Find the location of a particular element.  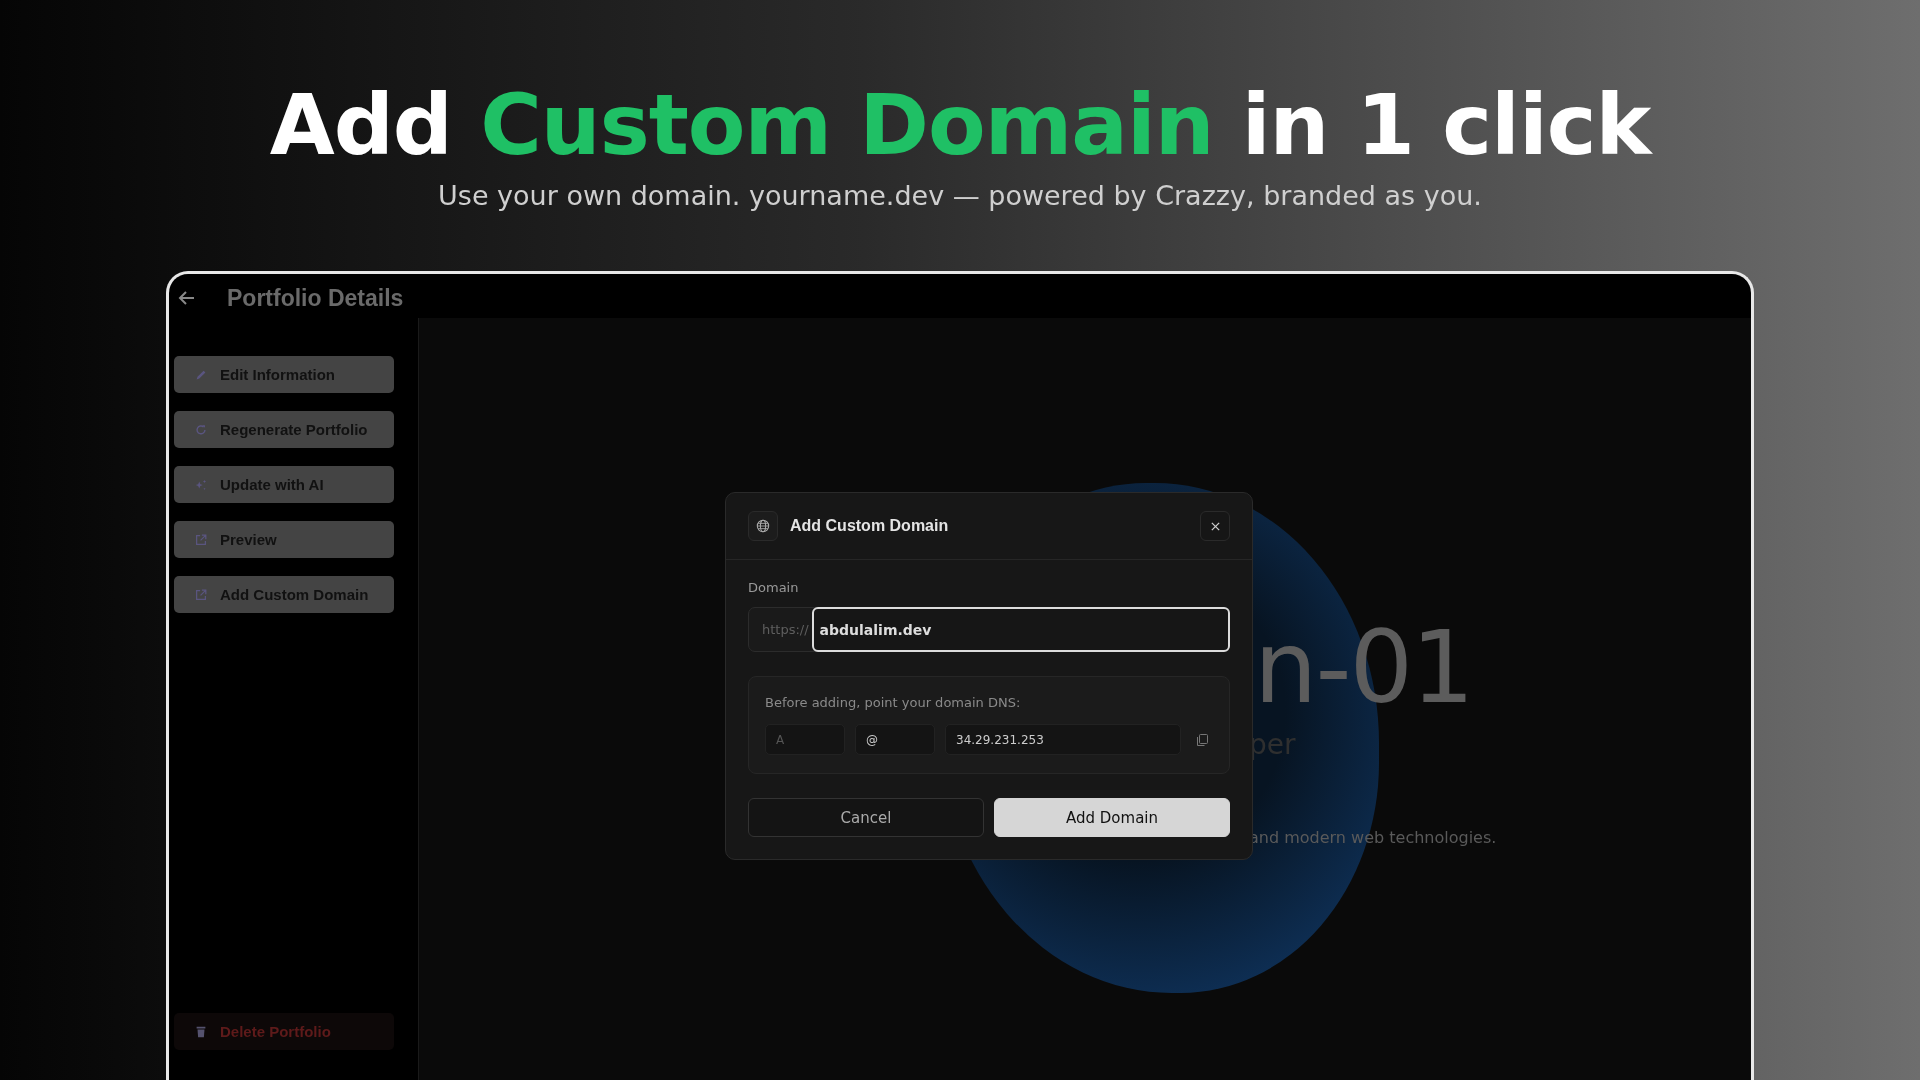

sparkles-icon is located at coordinates (201, 484).